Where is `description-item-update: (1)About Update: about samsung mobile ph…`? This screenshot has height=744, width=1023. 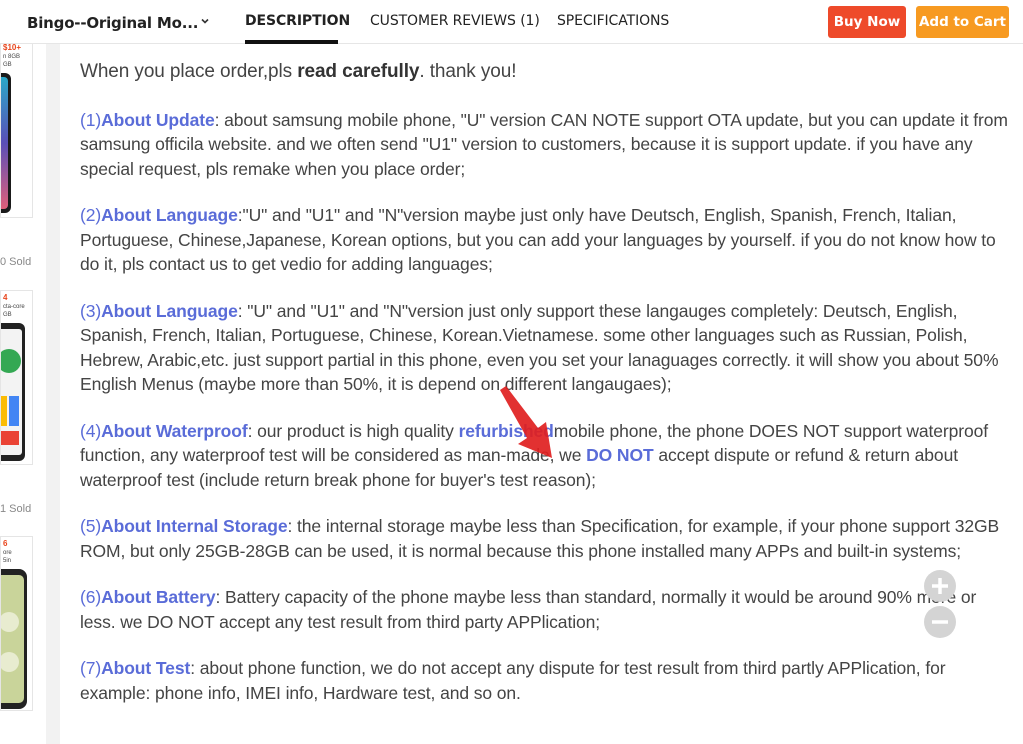
description-item-update: (1)About Update: about samsung mobile ph… is located at coordinates (544, 144).